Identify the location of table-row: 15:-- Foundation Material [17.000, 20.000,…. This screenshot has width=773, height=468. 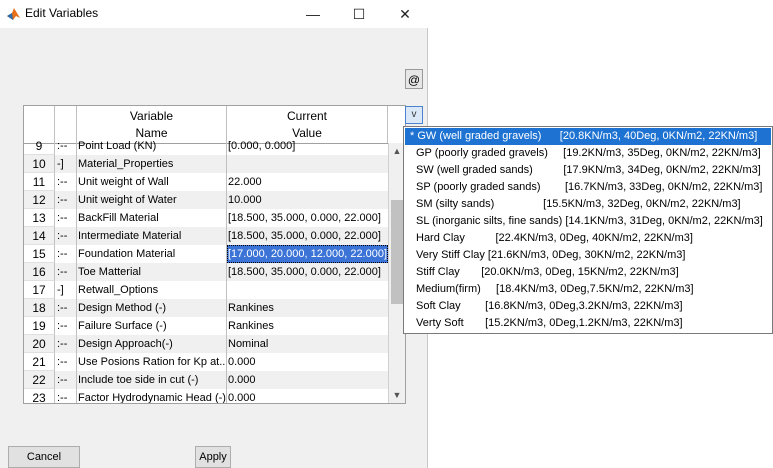
(206, 254).